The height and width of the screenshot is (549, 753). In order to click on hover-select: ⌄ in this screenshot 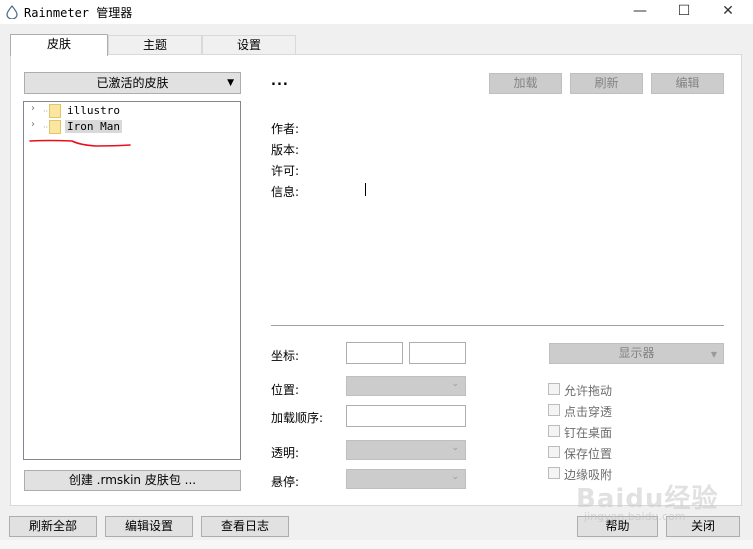, I will do `click(406, 479)`.